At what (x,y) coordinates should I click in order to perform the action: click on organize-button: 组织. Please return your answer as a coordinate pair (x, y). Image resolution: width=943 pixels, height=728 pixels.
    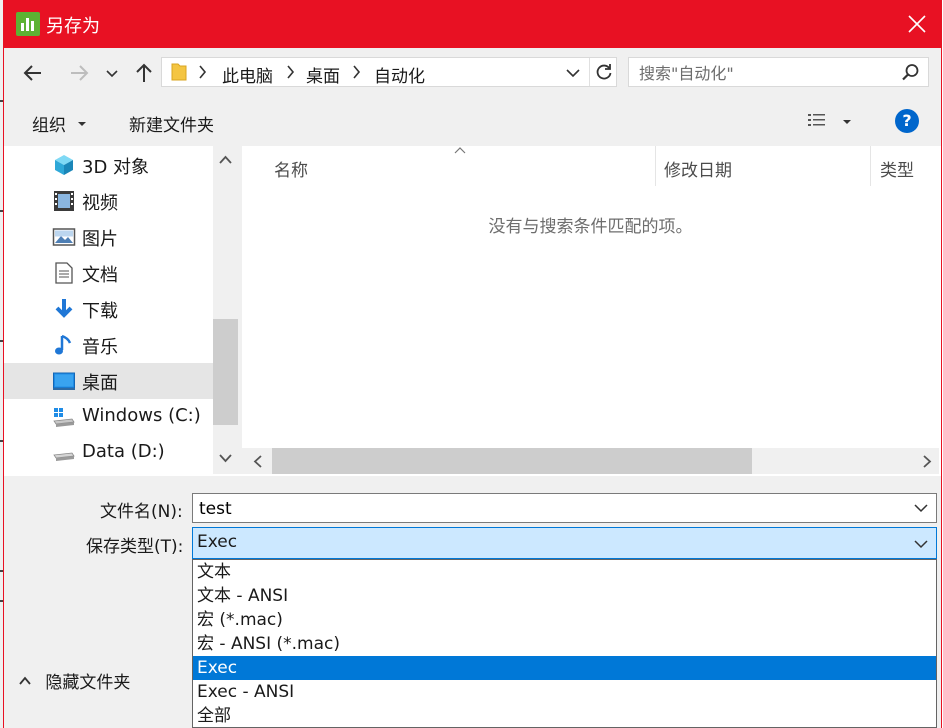
    Looking at the image, I should click on (59, 123).